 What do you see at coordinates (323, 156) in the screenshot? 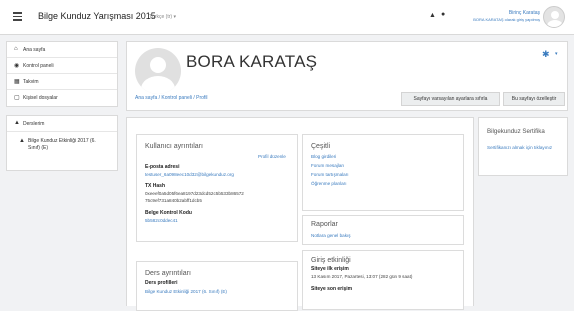
I see `blog-entries-link: Blog girdileri` at bounding box center [323, 156].